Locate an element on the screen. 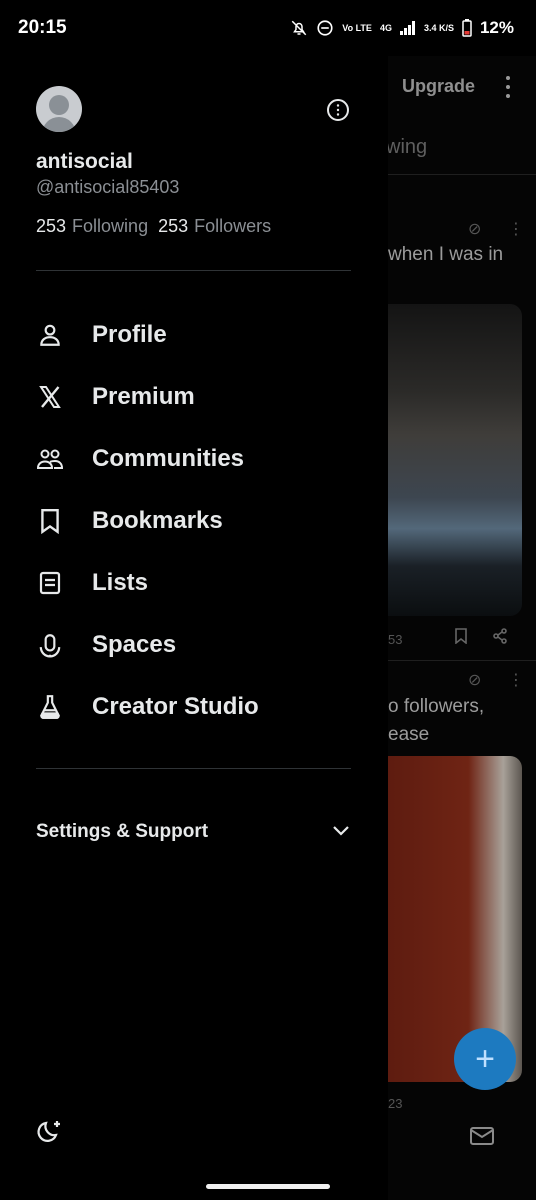 The width and height of the screenshot is (536, 1200). mail-icon is located at coordinates (482, 1138).